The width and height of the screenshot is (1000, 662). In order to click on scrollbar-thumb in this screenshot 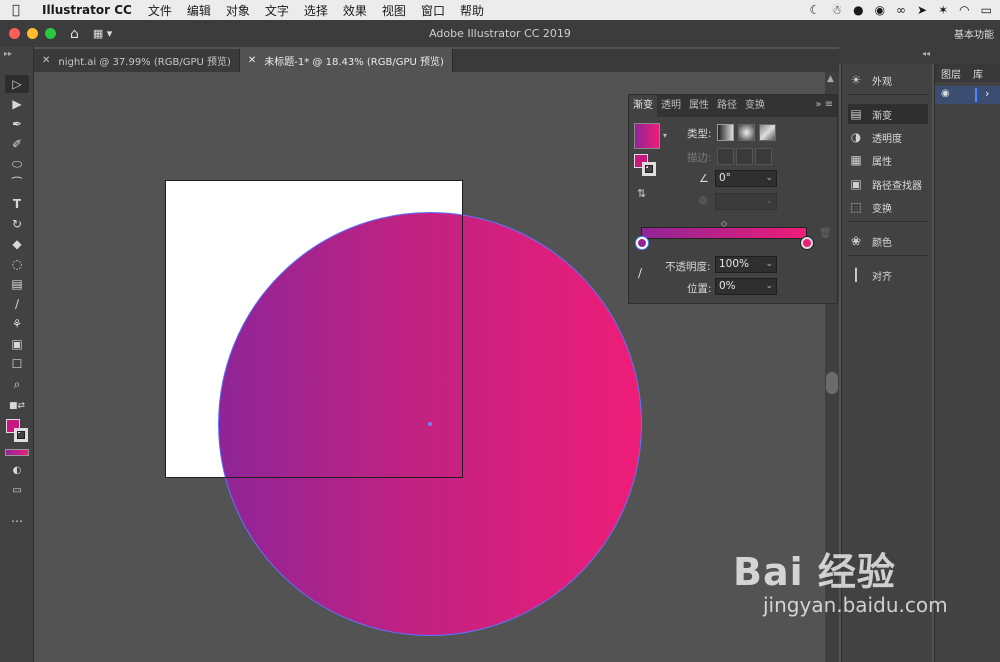, I will do `click(832, 383)`.